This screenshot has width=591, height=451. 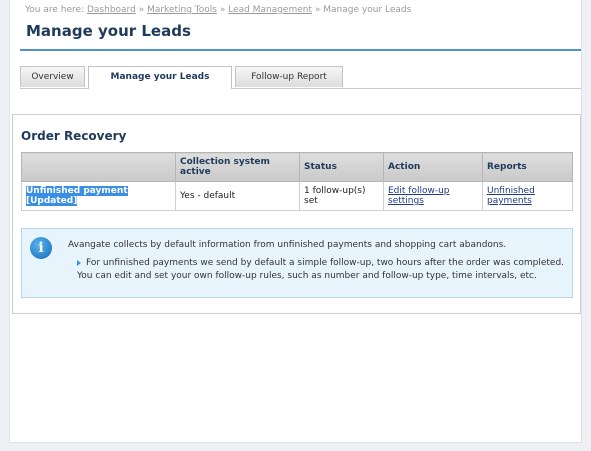 What do you see at coordinates (527, 167) in the screenshot?
I see `column-header-reports: Reports` at bounding box center [527, 167].